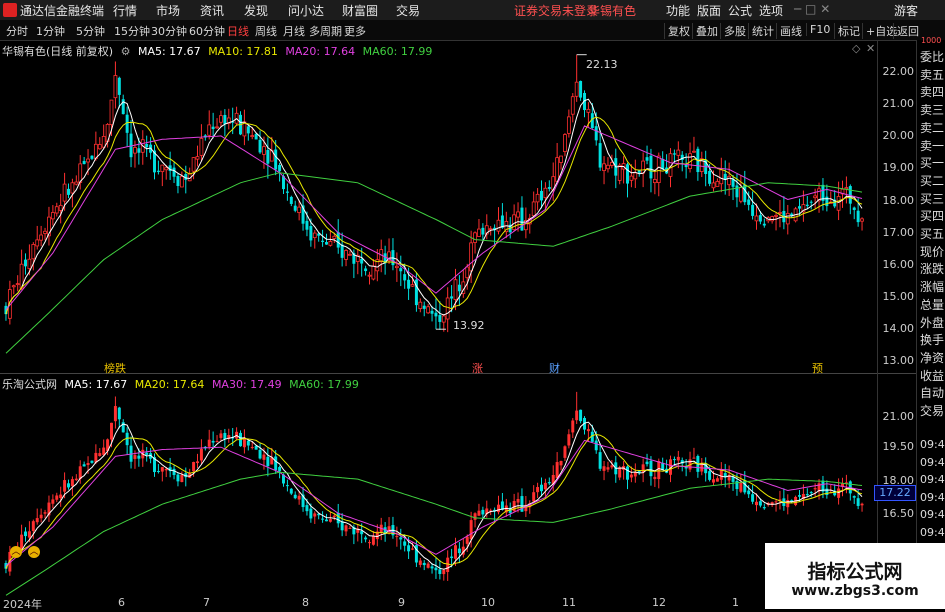 The image size is (945, 612). Describe the element at coordinates (932, 375) in the screenshot. I see `side-label: 收益` at that location.